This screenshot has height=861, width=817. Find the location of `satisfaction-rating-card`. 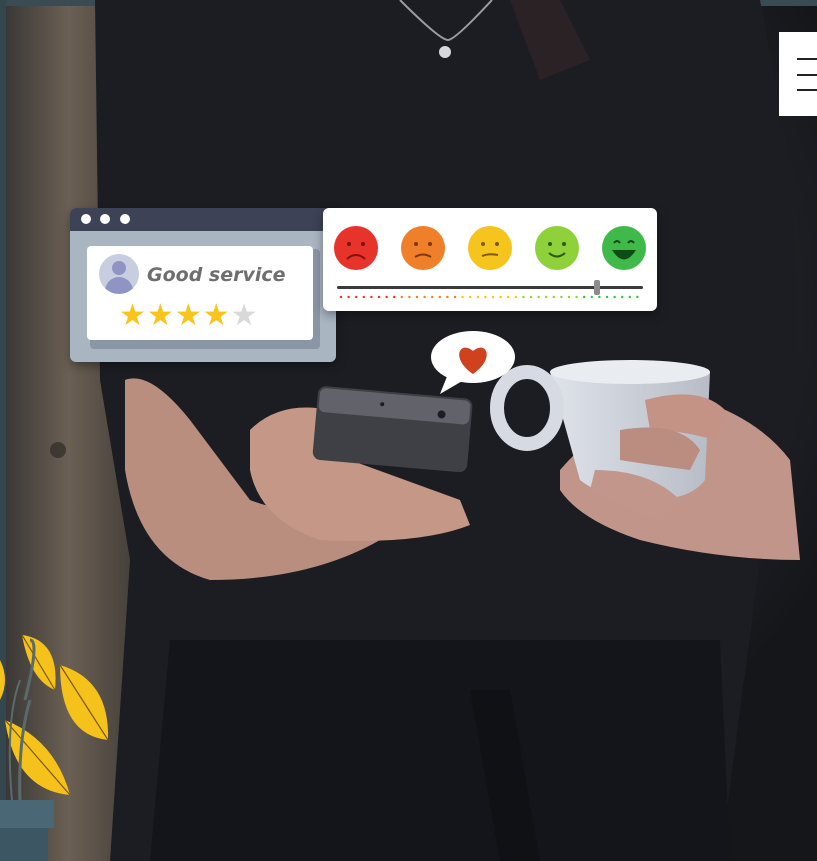

satisfaction-rating-card is located at coordinates (490, 259).